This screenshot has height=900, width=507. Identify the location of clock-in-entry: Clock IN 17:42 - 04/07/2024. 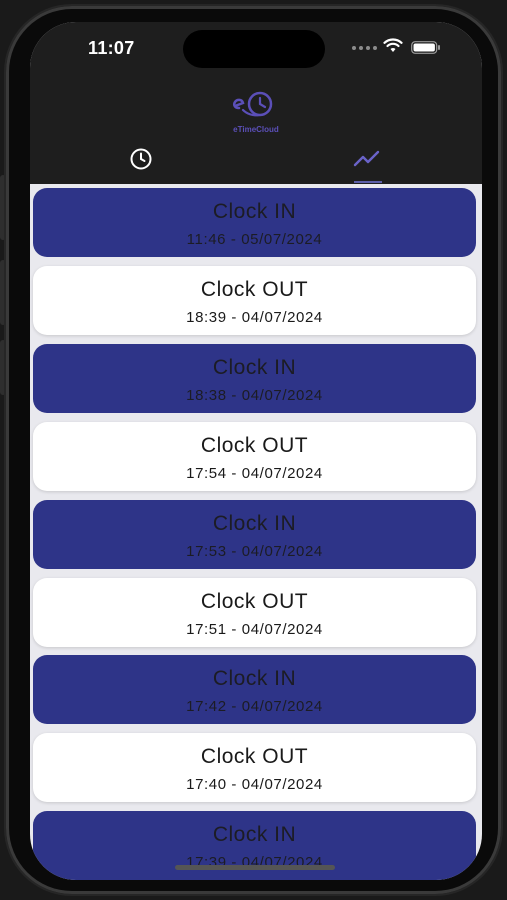
(254, 689).